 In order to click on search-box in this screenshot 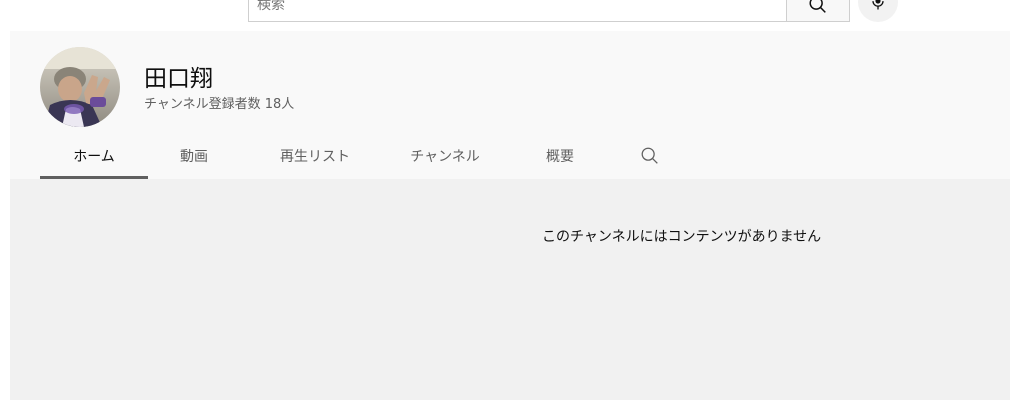, I will do `click(517, 11)`.